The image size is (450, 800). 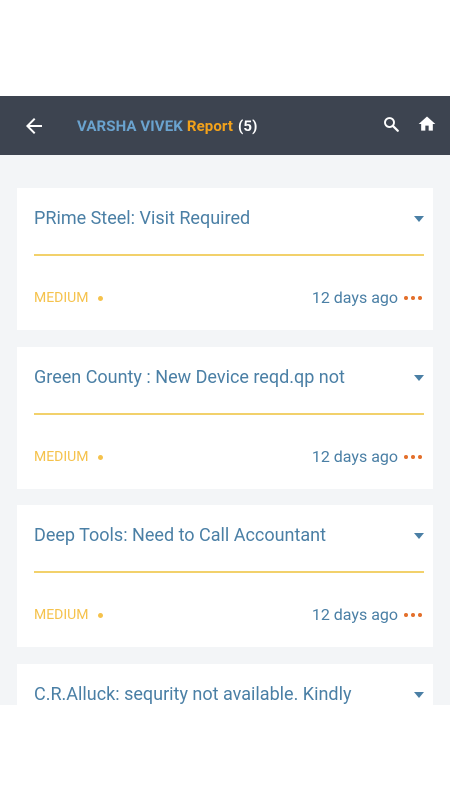 What do you see at coordinates (225, 752) in the screenshot?
I see `bottom-blank-area` at bounding box center [225, 752].